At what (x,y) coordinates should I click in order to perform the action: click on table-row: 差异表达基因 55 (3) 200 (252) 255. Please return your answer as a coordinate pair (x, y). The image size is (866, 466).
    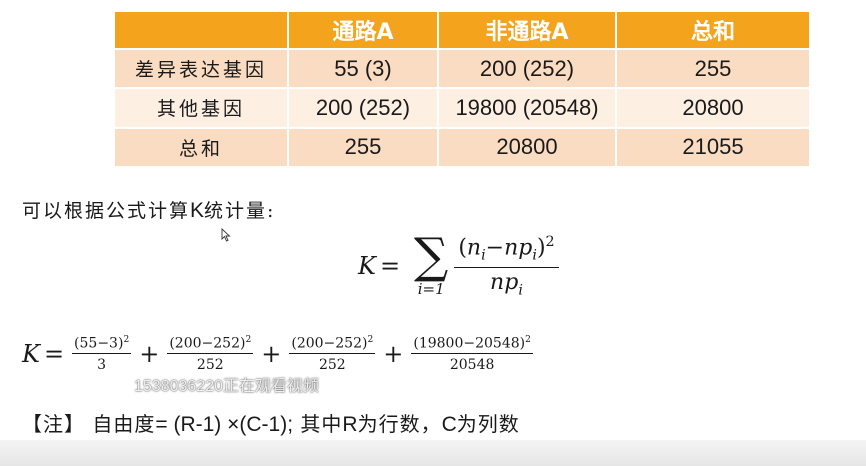
    Looking at the image, I should click on (462, 68).